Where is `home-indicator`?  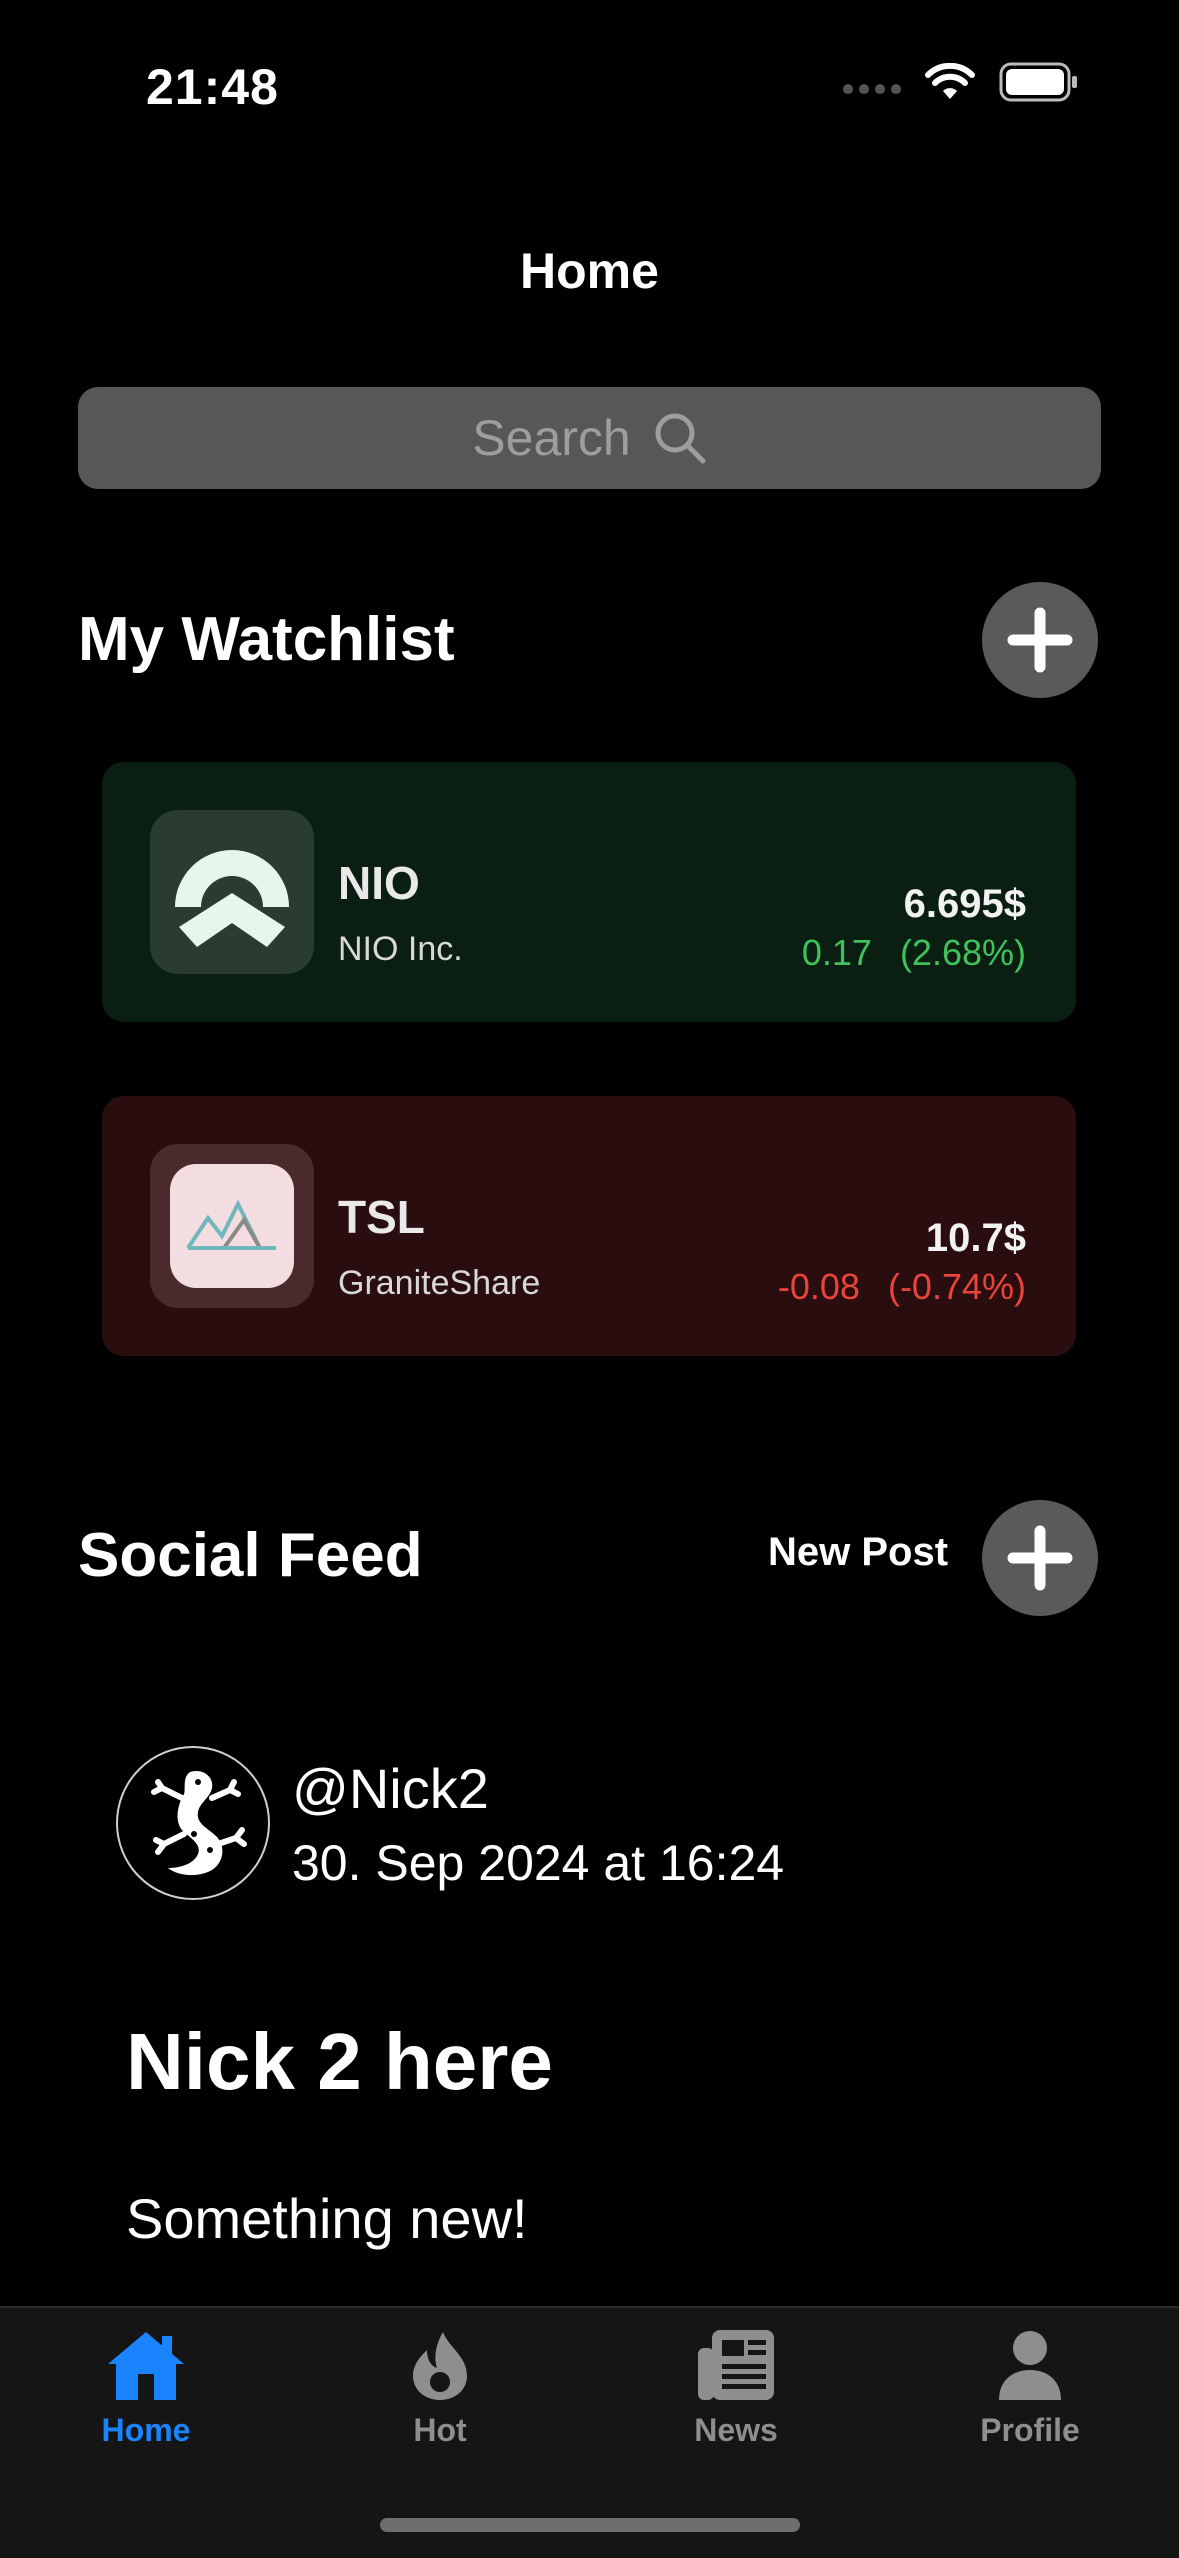 home-indicator is located at coordinates (590, 2525).